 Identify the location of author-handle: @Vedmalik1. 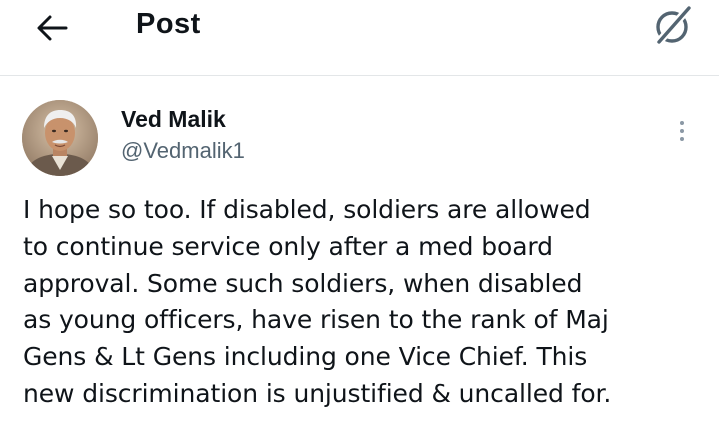
(183, 151).